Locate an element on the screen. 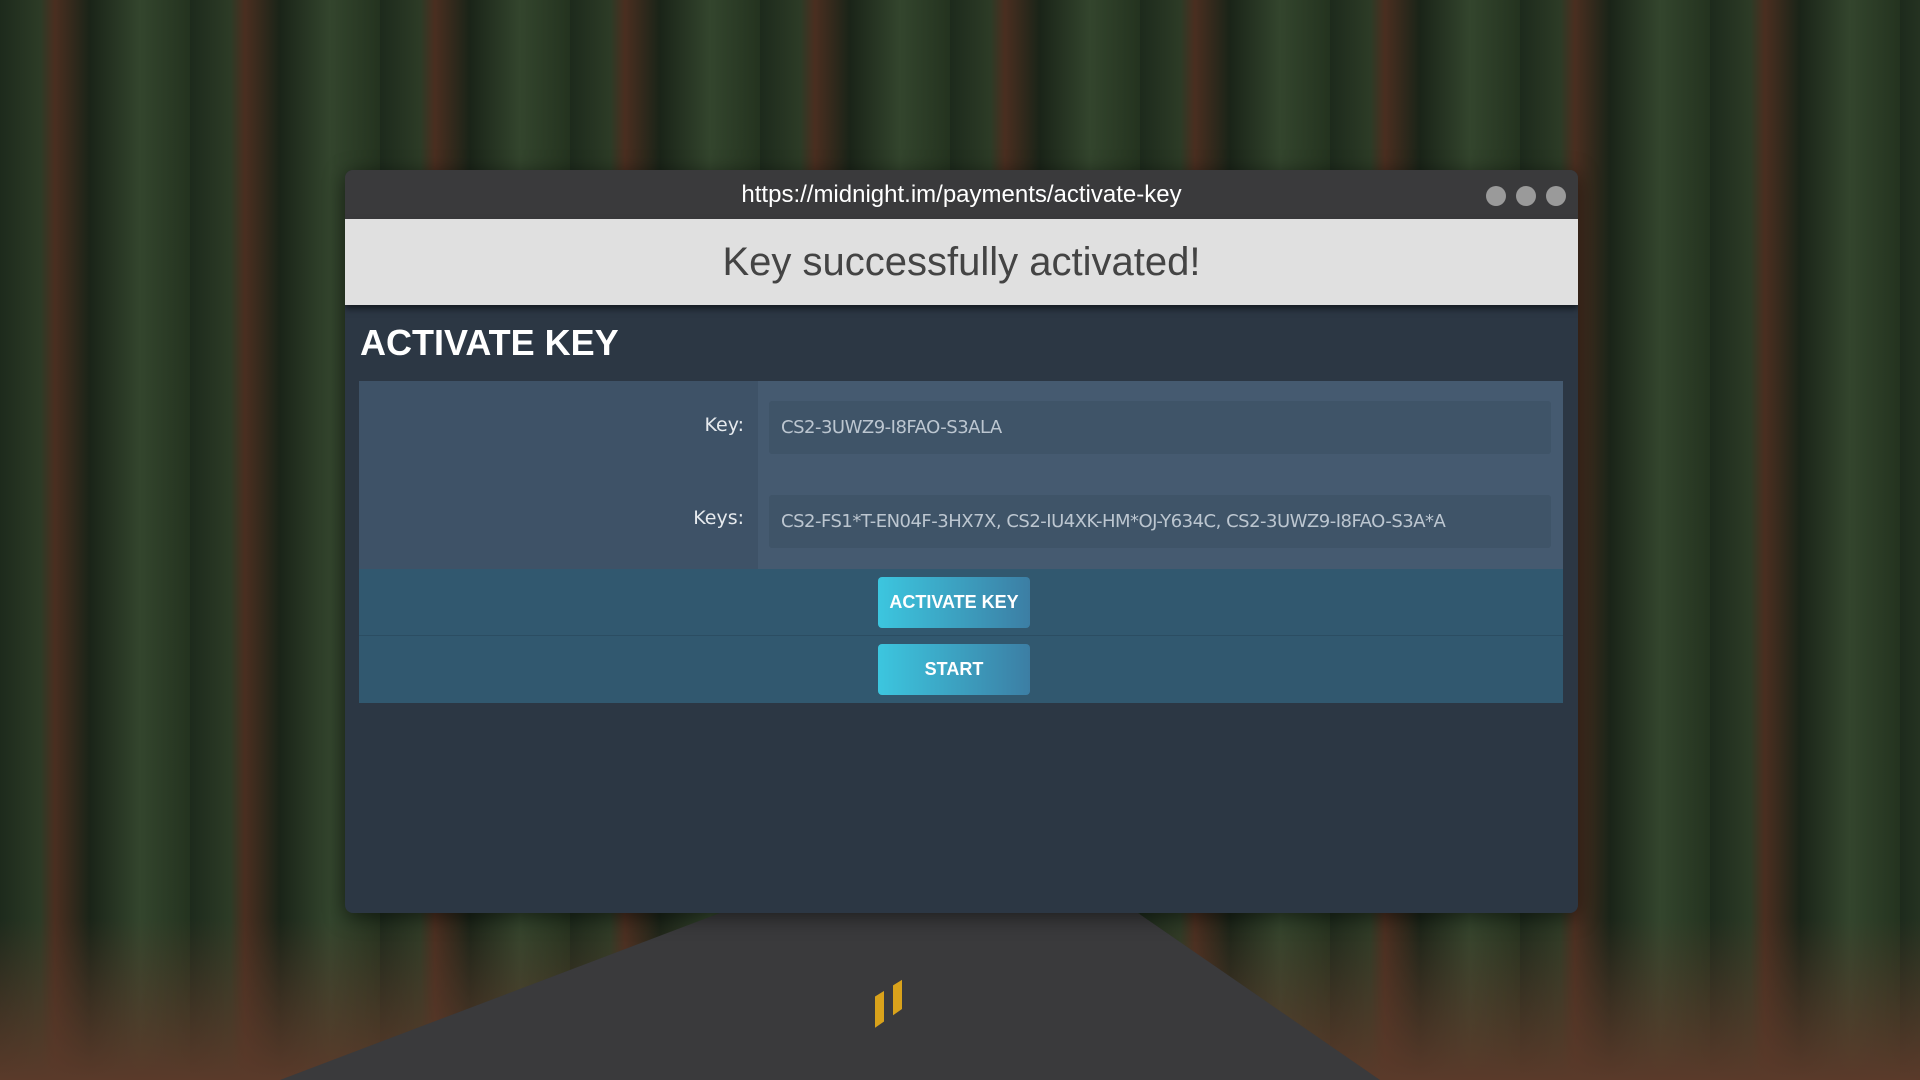 The height and width of the screenshot is (1080, 1920). key-row: Key: CS2-3UWZ9-I8FAO-S3ALA is located at coordinates (961, 428).